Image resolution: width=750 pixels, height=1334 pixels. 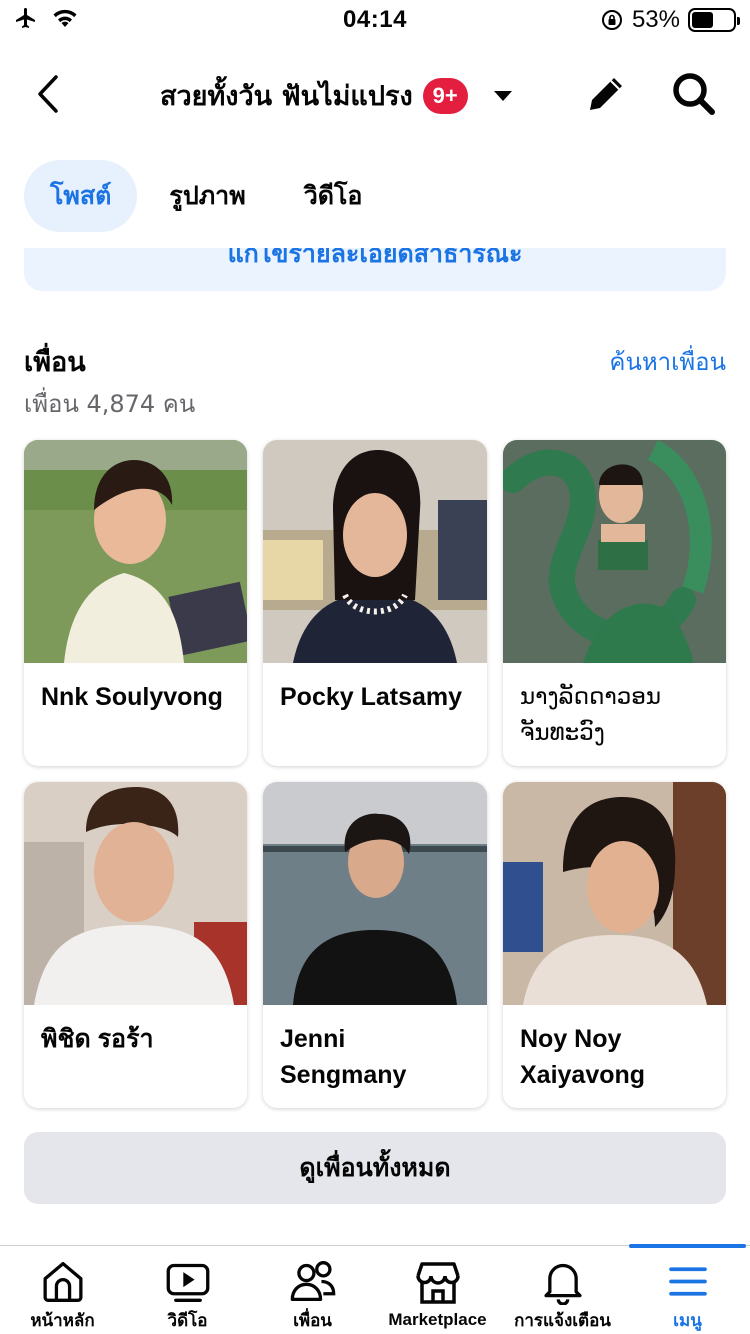 What do you see at coordinates (437, 1319) in the screenshot?
I see `nav-marketplace-label: Marketplace` at bounding box center [437, 1319].